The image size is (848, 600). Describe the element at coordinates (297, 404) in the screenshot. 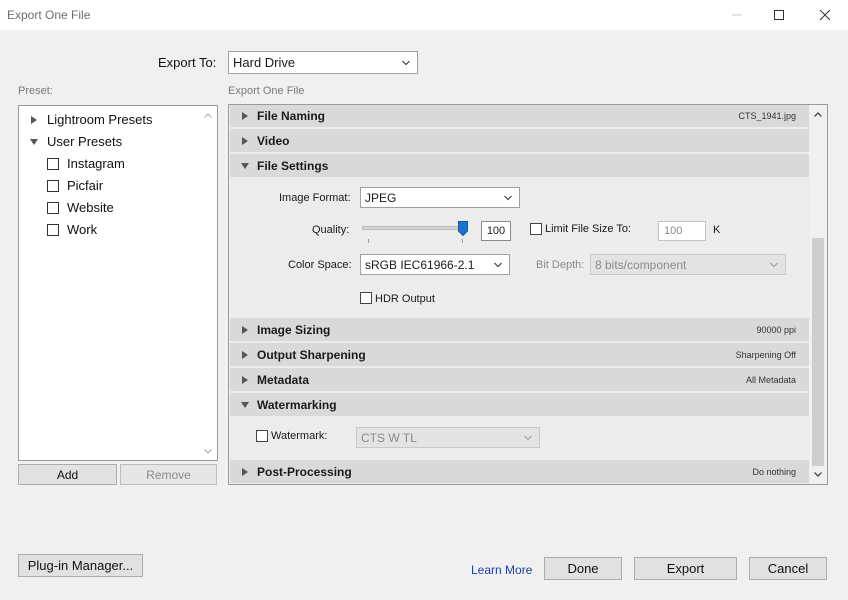

I see `section-title: Watermarking` at that location.